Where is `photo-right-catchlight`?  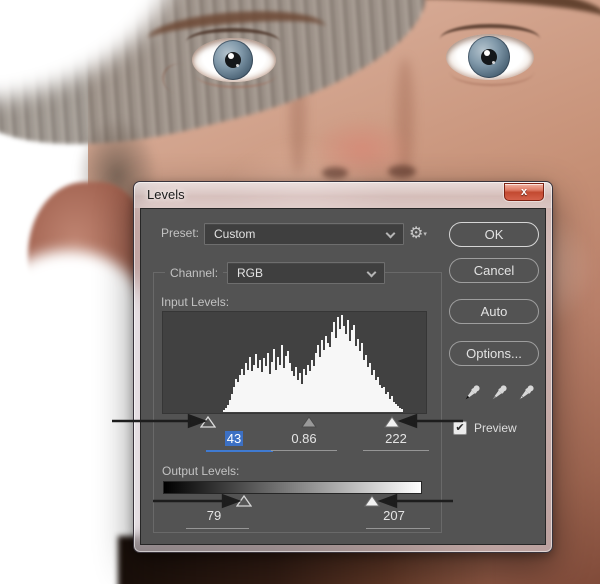 photo-right-catchlight is located at coordinates (487, 53).